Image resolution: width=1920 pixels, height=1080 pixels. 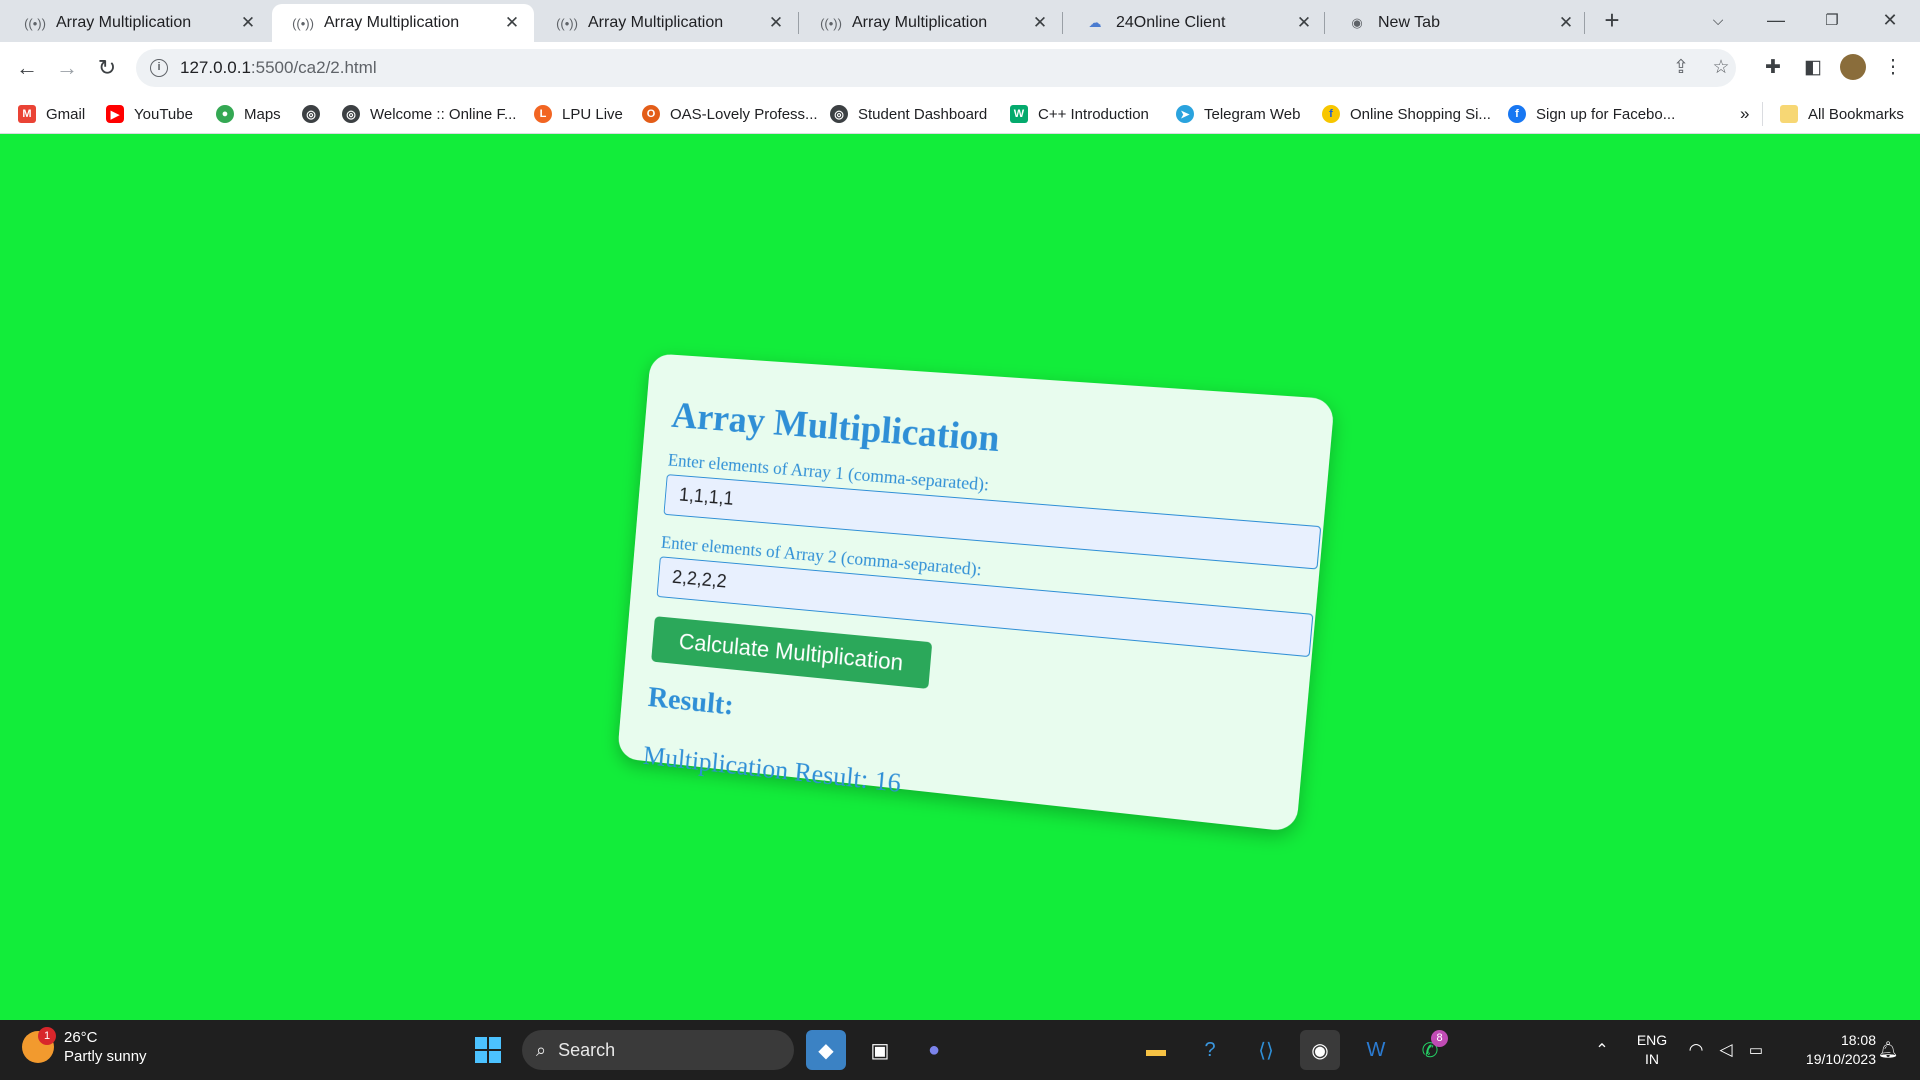 What do you see at coordinates (1517, 114) in the screenshot?
I see `facebook-icon: f` at bounding box center [1517, 114].